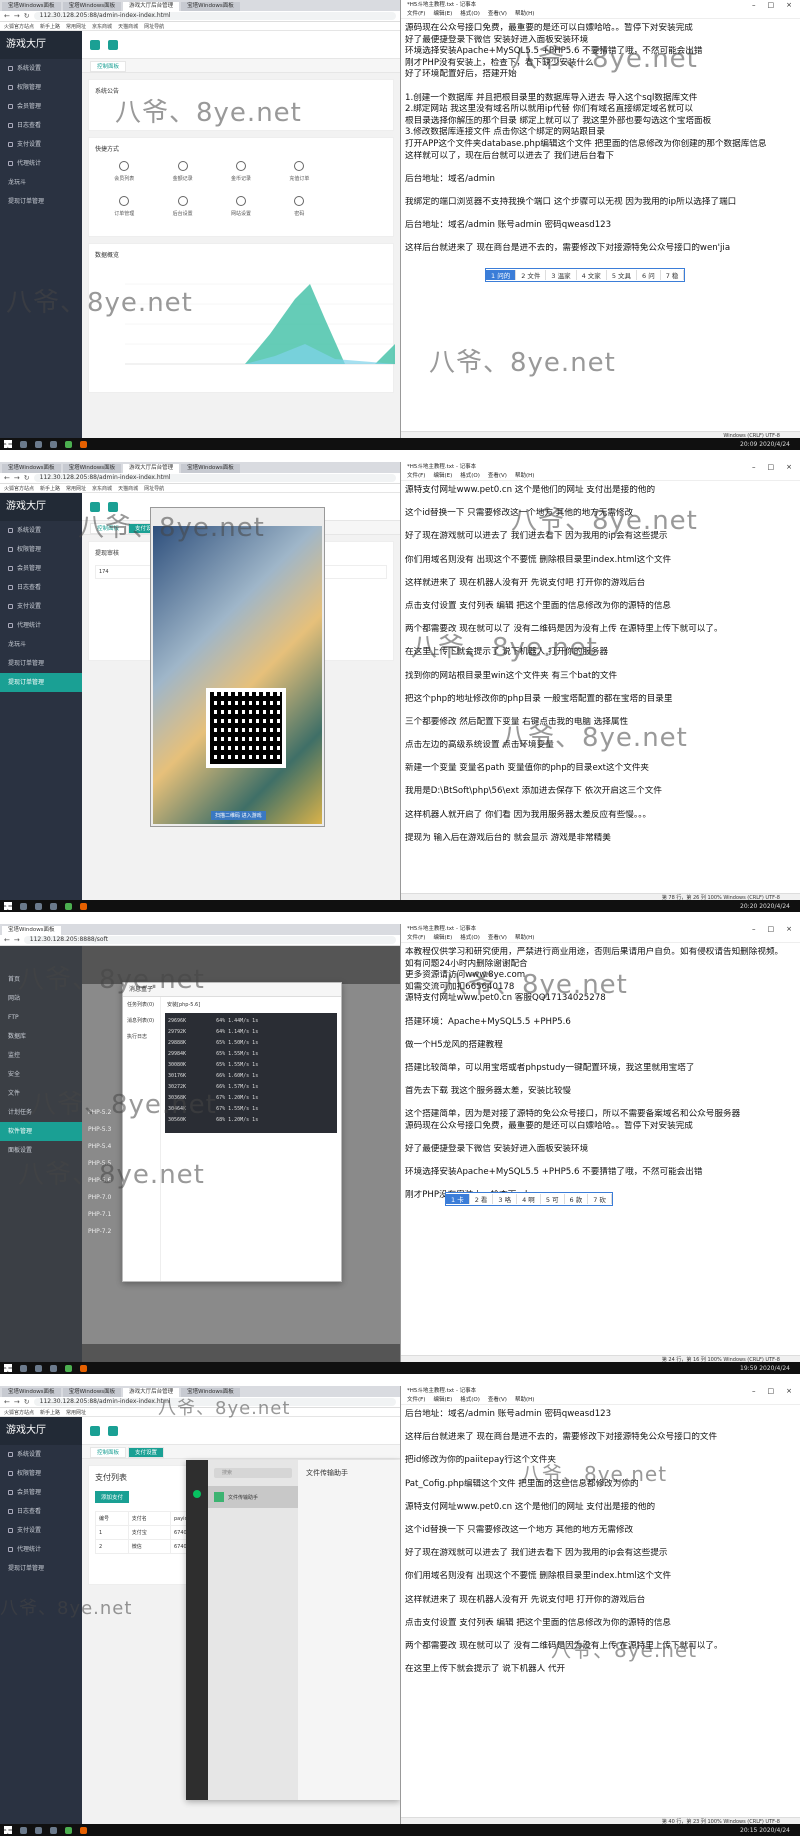  I want to click on qr-code, so click(246, 728).